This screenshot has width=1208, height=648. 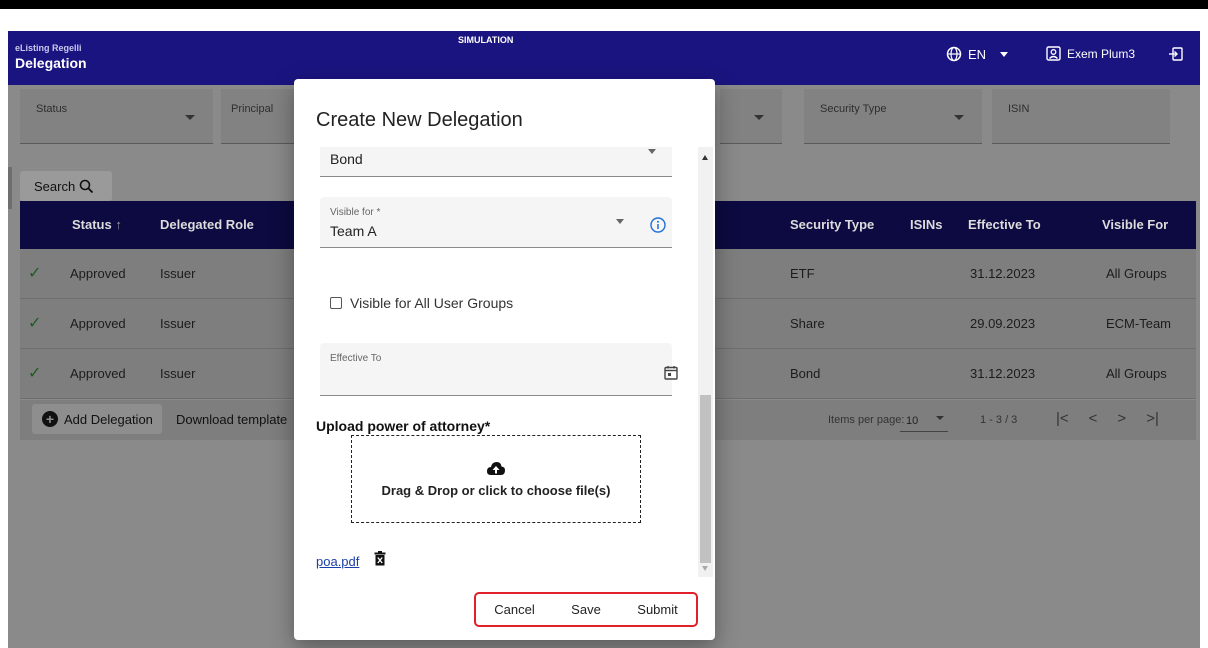 I want to click on top-black-bar, so click(x=604, y=4).